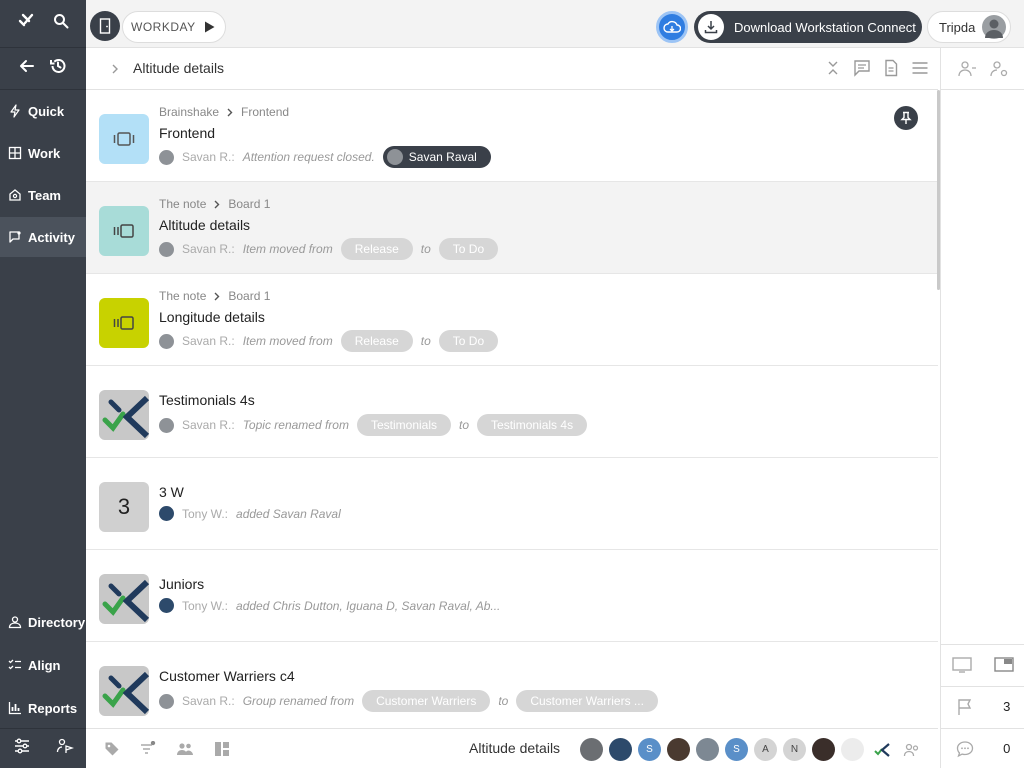 This screenshot has width=1024, height=768. I want to click on team-icon, so click(15, 195).